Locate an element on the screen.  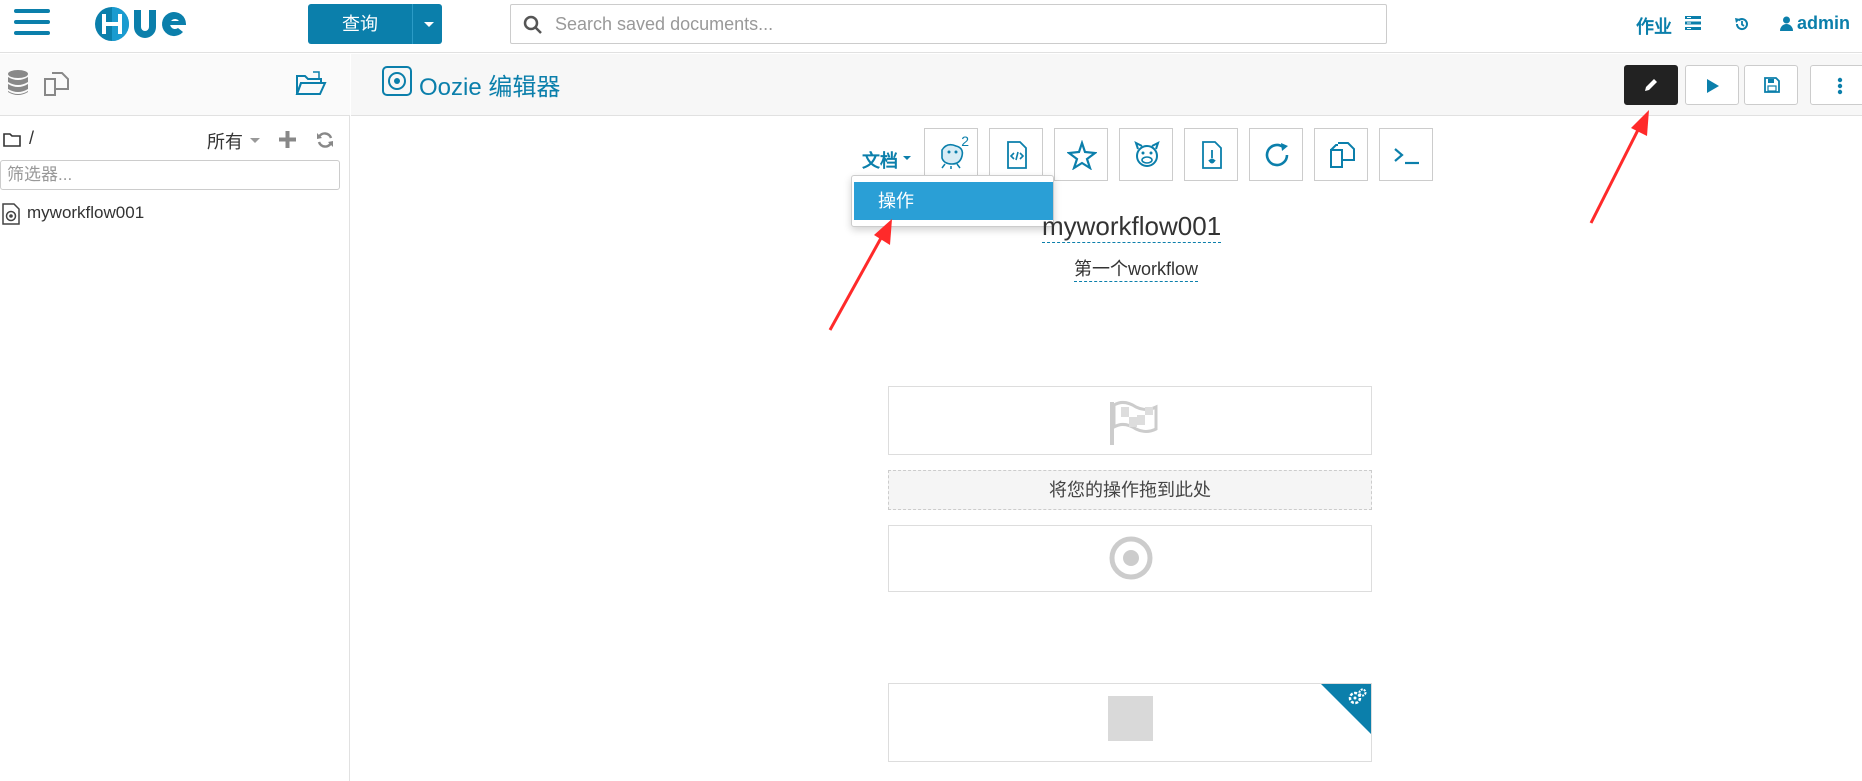
history-icon is located at coordinates (1742, 24).